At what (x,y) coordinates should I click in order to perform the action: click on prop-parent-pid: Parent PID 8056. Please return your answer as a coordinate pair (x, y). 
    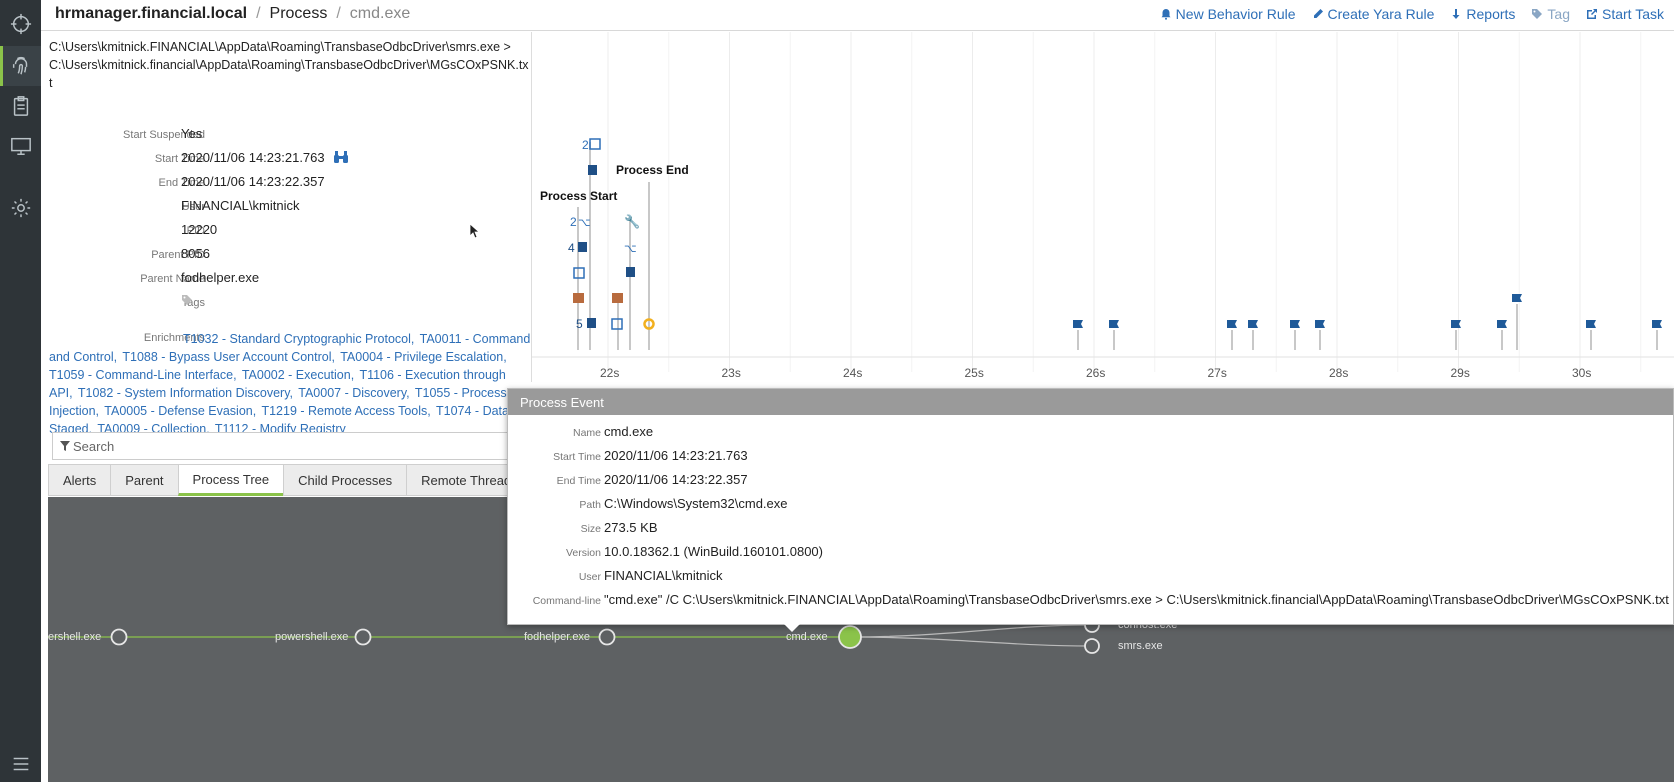
    Looking at the image, I should click on (286, 256).